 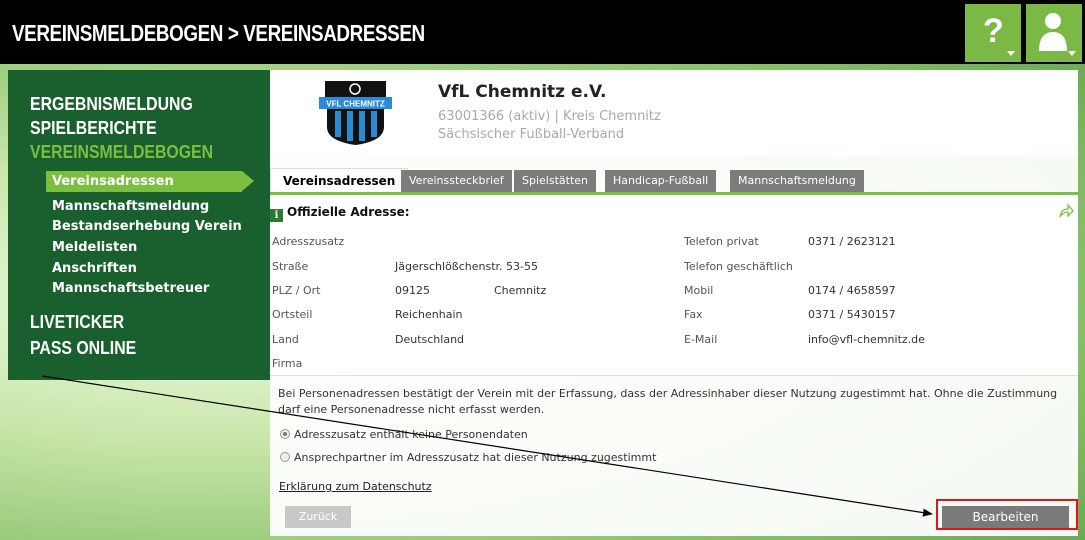 I want to click on nav-liveticker: LIVETICKER, so click(x=77, y=322).